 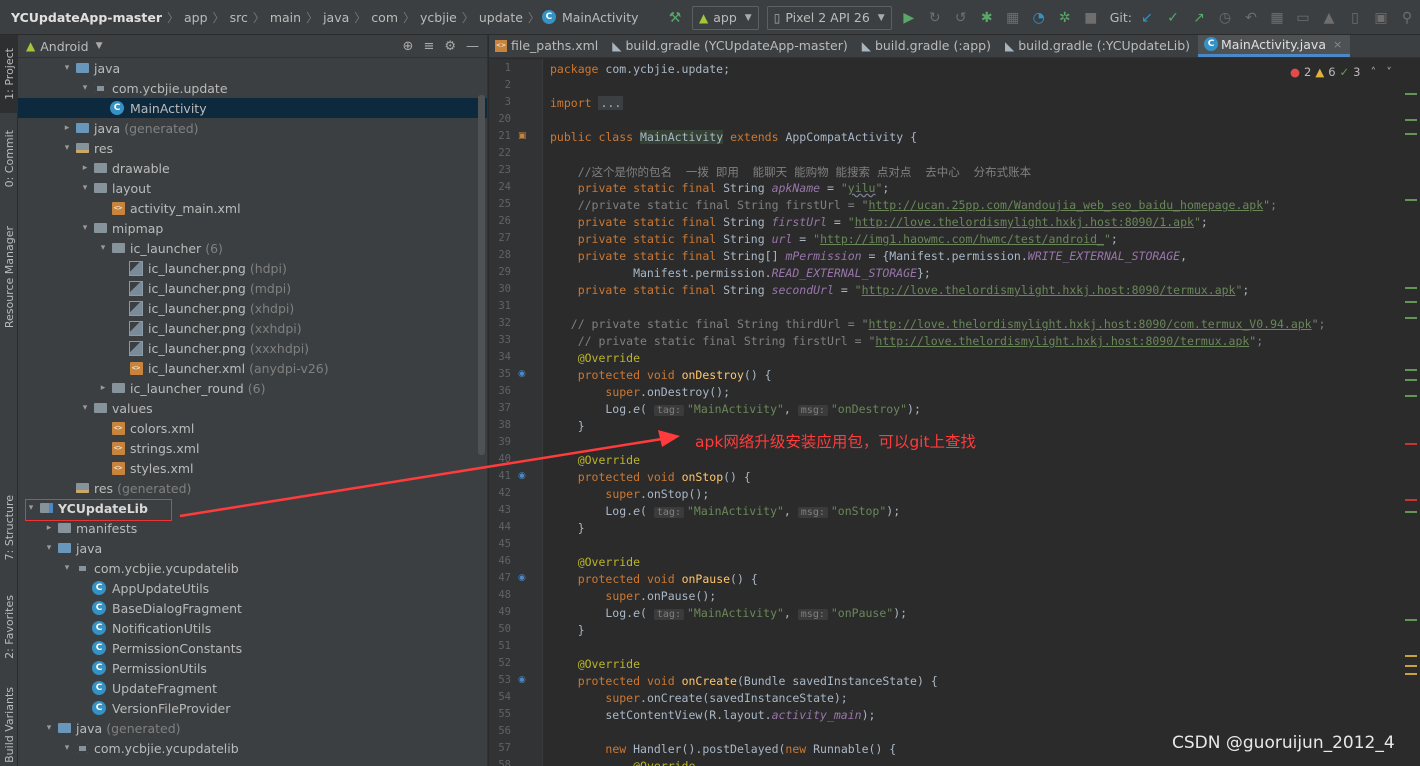 I want to click on tree-item: ▸res(generated), so click(x=252, y=488).